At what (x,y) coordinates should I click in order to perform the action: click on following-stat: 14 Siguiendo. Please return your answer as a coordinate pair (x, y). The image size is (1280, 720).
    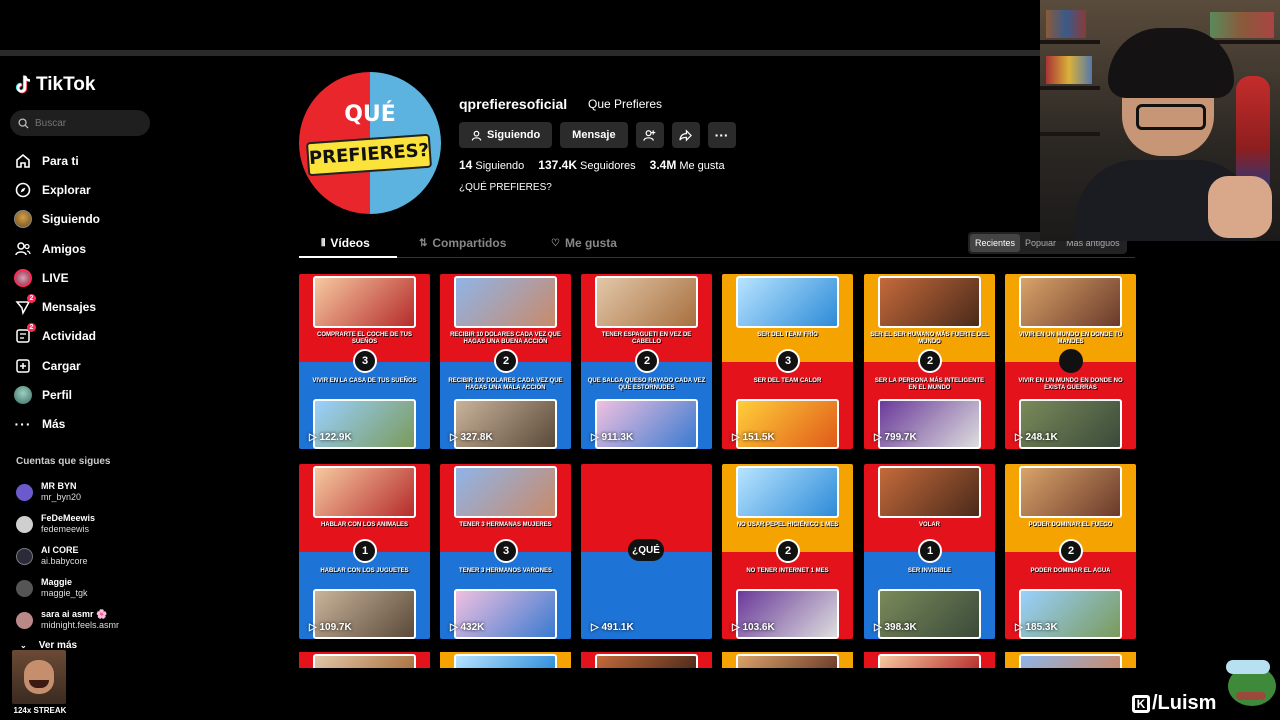
    Looking at the image, I should click on (491, 165).